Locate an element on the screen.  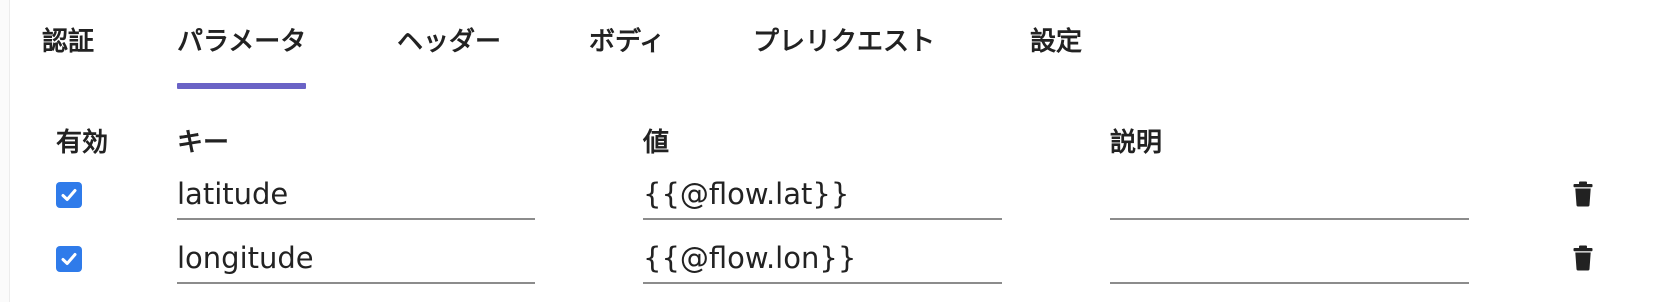
tab-settings: 設定 is located at coordinates (1056, 55).